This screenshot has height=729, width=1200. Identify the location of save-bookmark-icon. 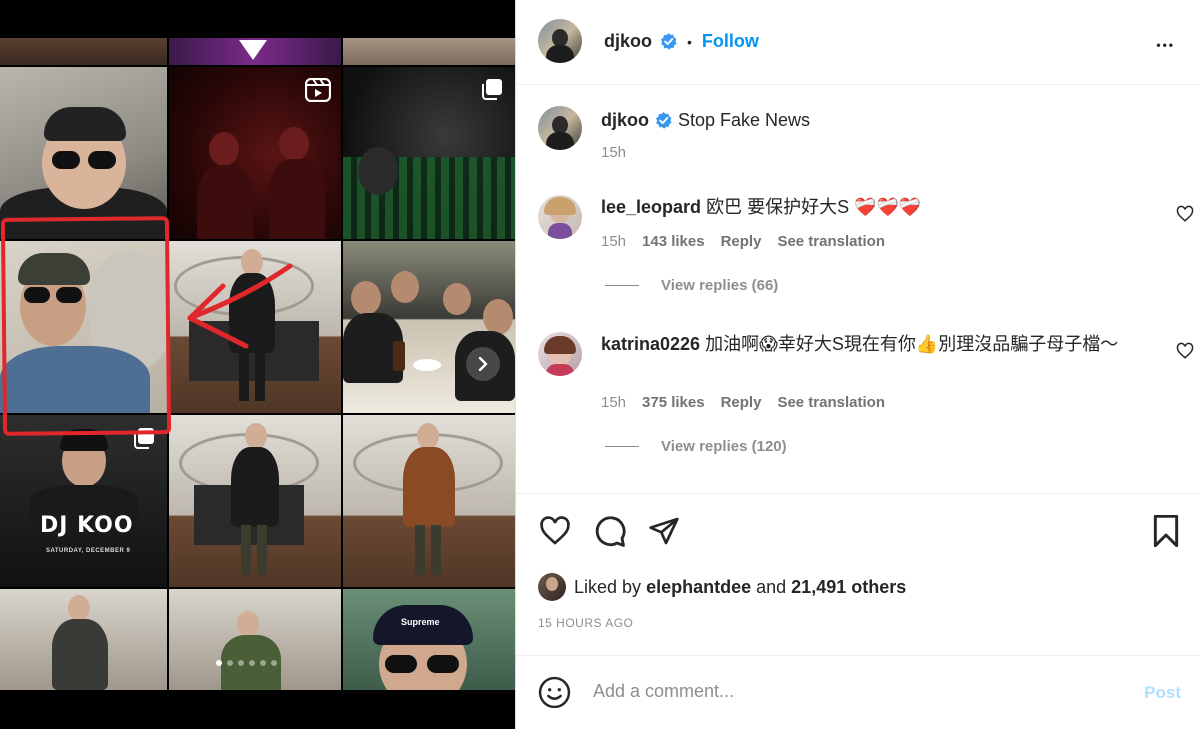
(1166, 531).